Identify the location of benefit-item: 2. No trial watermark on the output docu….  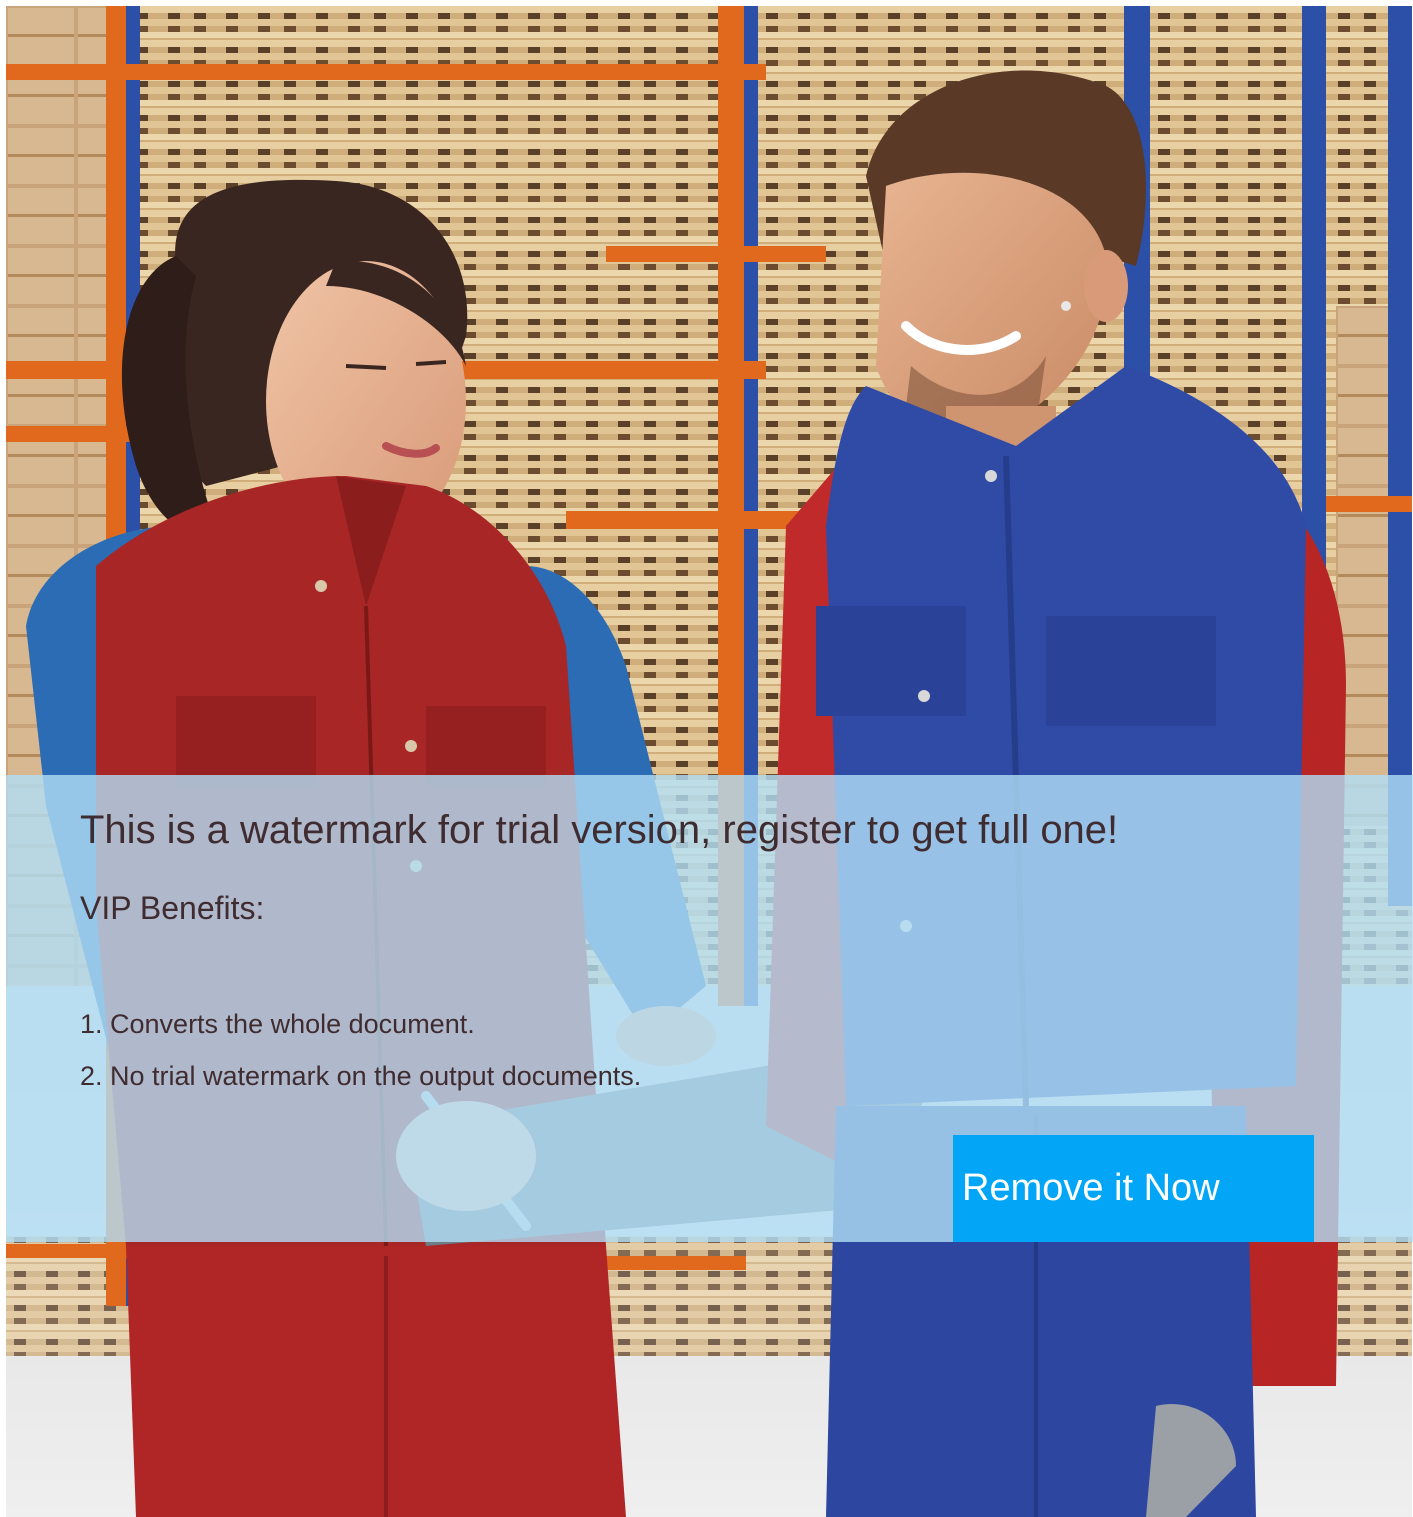
(361, 1076).